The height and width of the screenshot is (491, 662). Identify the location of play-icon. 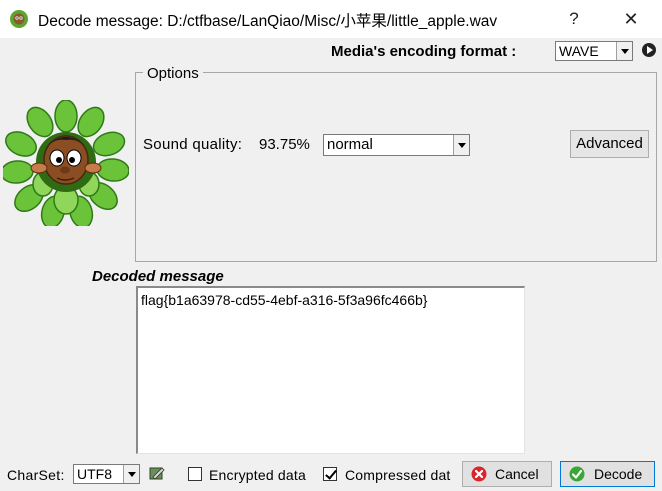
(649, 50).